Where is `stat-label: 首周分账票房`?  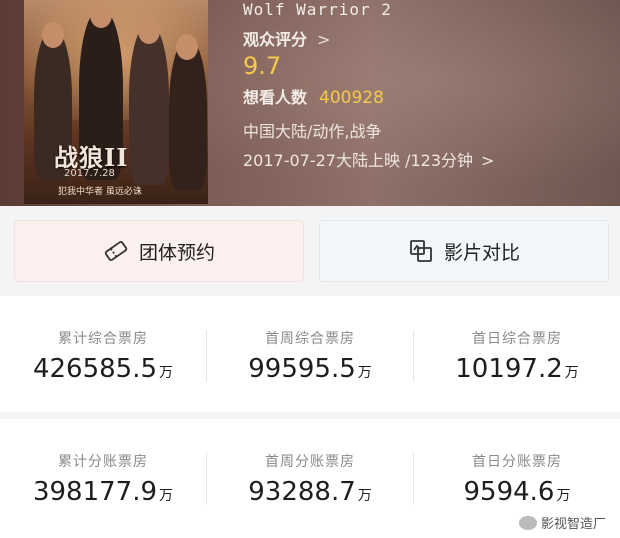
stat-label: 首周分账票房 is located at coordinates (310, 462).